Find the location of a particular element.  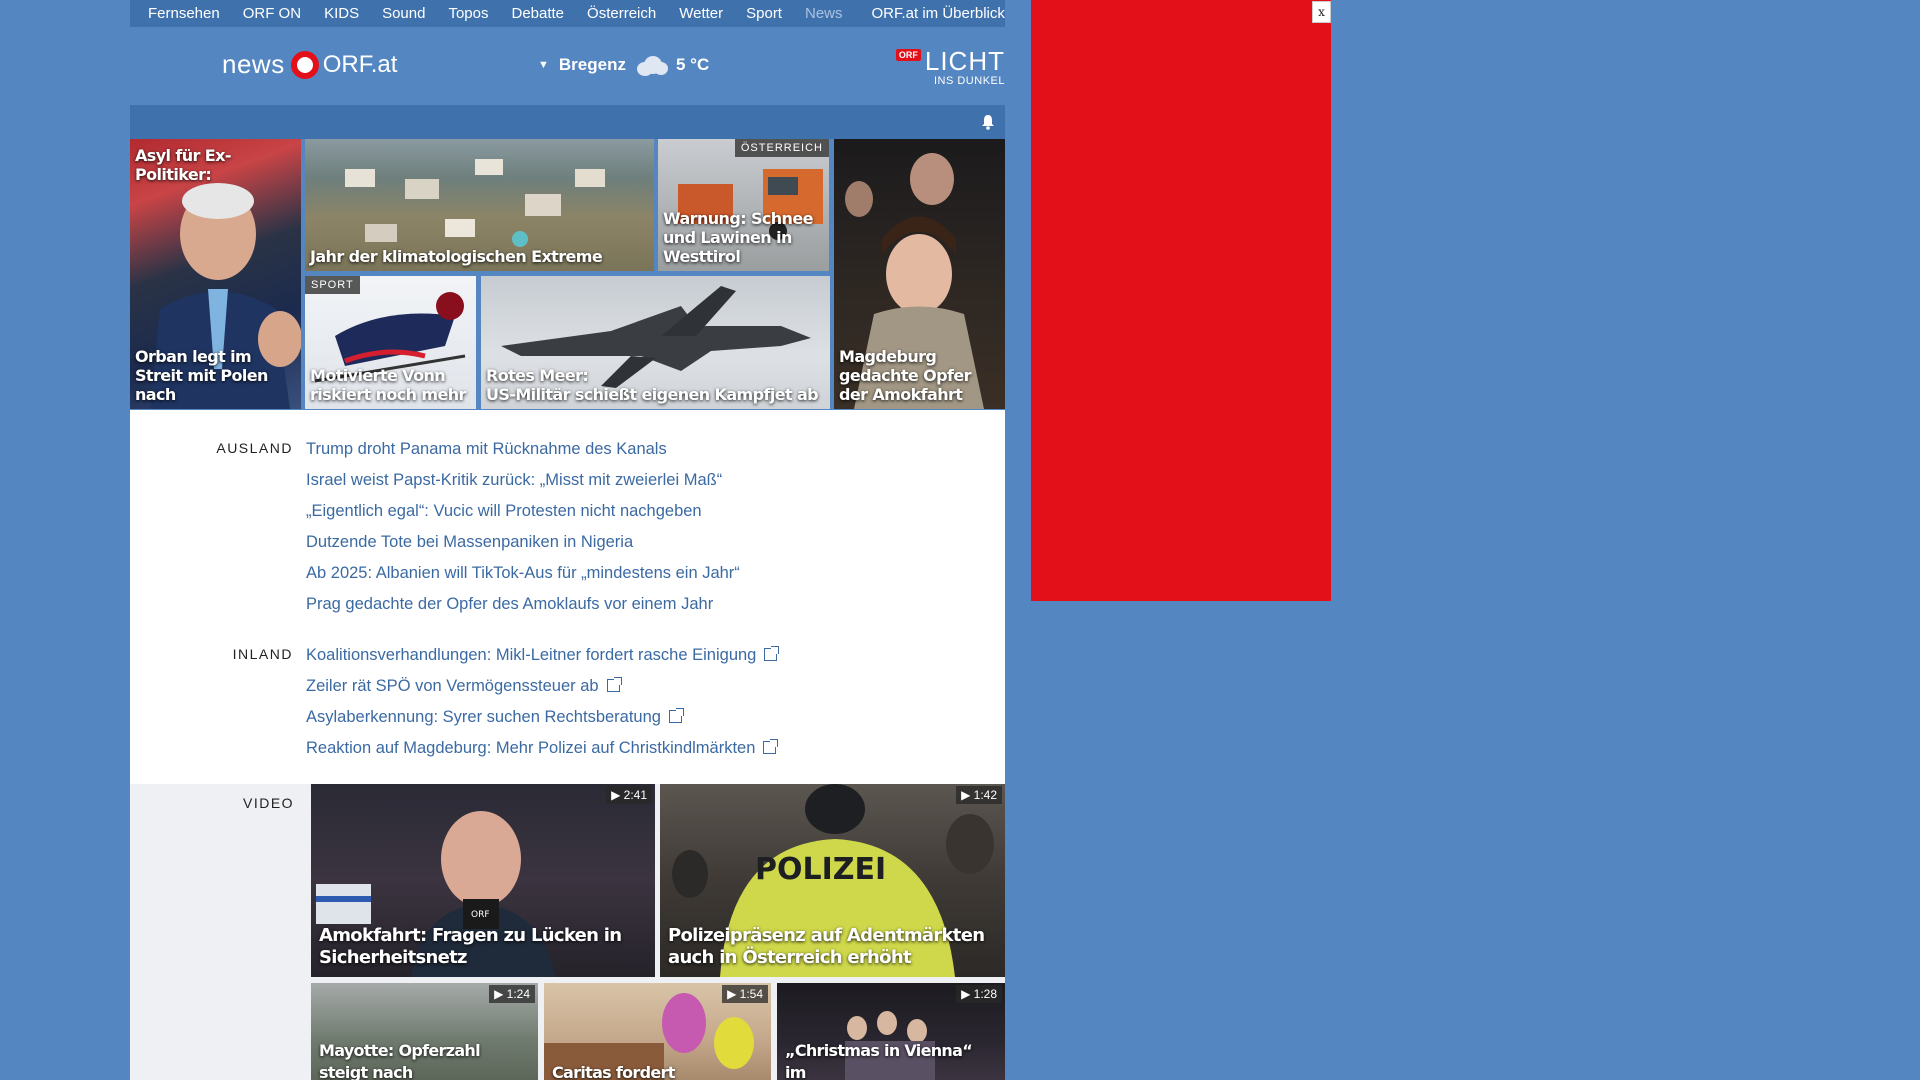

section-label-video: VIDEO is located at coordinates (269, 803).